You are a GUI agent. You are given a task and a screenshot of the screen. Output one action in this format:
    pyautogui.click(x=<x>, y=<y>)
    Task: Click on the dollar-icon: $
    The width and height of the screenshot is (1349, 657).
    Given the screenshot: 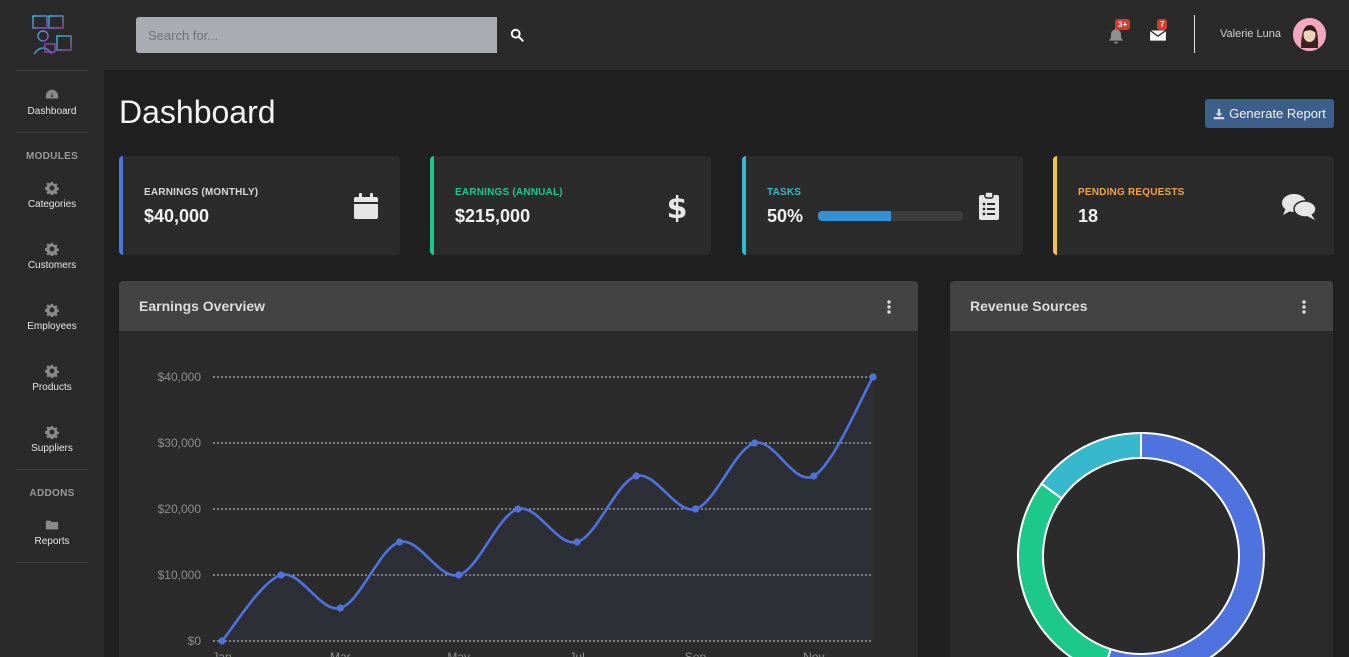 What is the action you would take?
    pyautogui.click(x=677, y=206)
    